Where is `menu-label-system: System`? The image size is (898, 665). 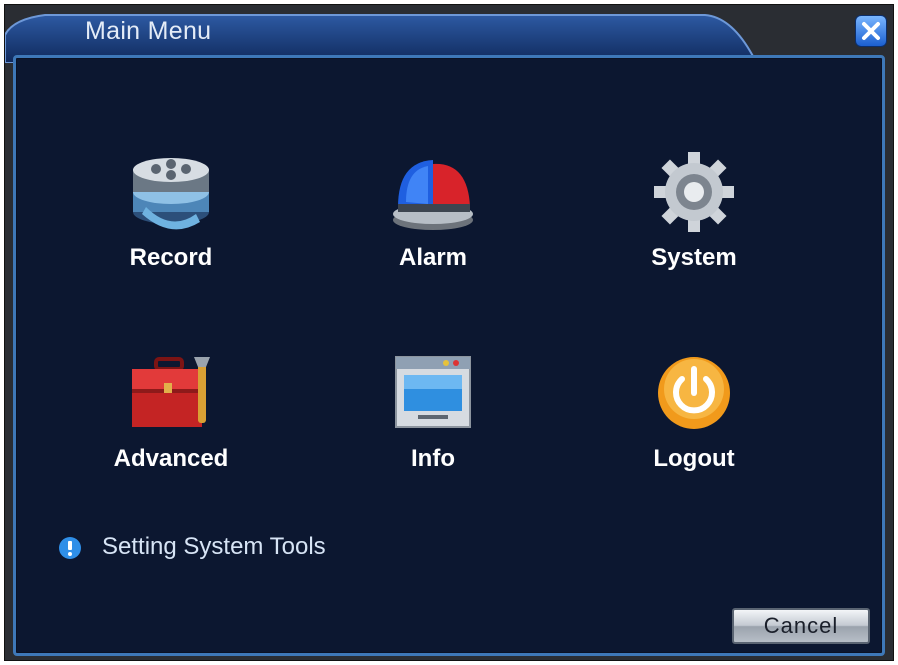
menu-label-system: System is located at coordinates (694, 257).